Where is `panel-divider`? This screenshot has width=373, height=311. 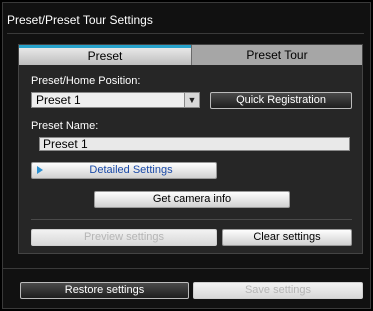 panel-divider is located at coordinates (191, 219).